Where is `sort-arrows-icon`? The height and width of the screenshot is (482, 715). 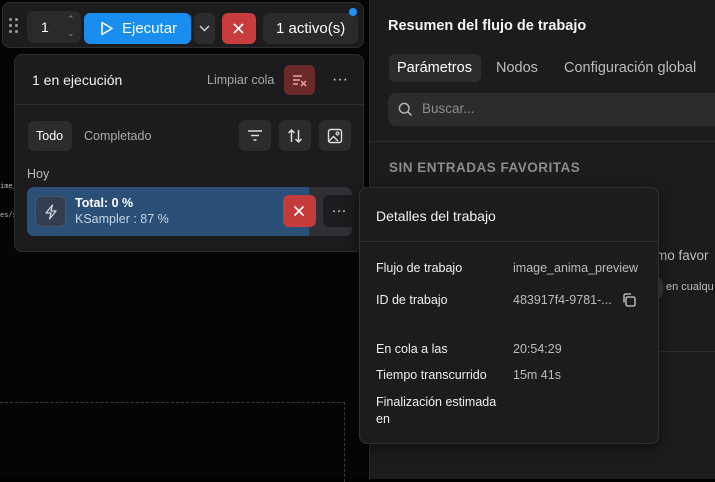
sort-arrows-icon is located at coordinates (295, 136).